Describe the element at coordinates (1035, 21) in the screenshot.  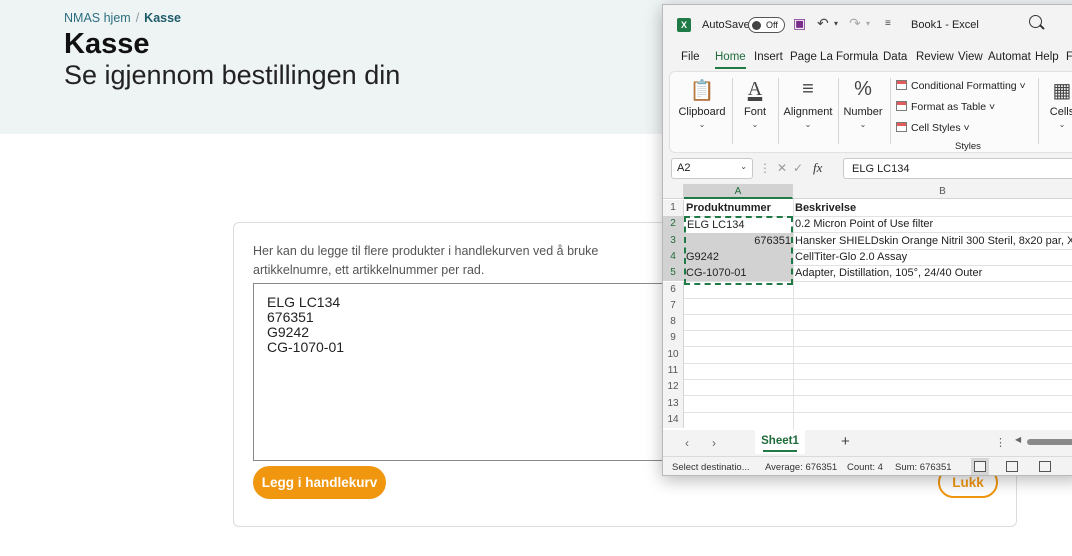
I see `search-icon` at that location.